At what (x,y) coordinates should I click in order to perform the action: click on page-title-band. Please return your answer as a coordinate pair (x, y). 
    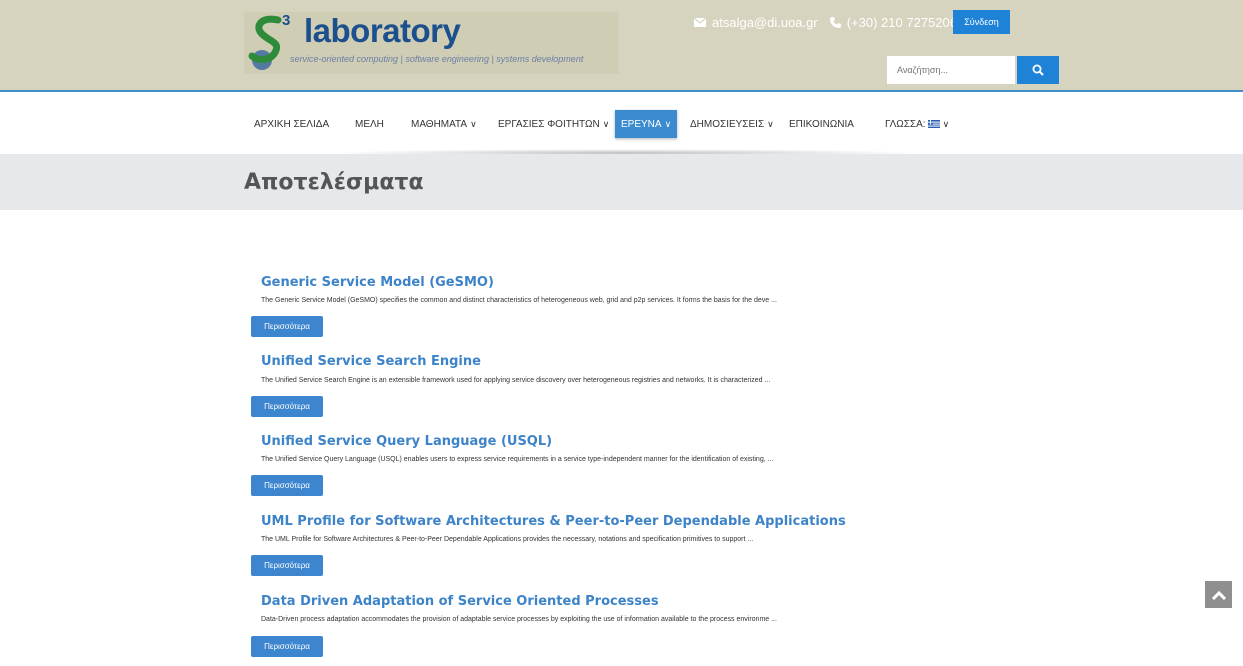
    Looking at the image, I should click on (621, 182).